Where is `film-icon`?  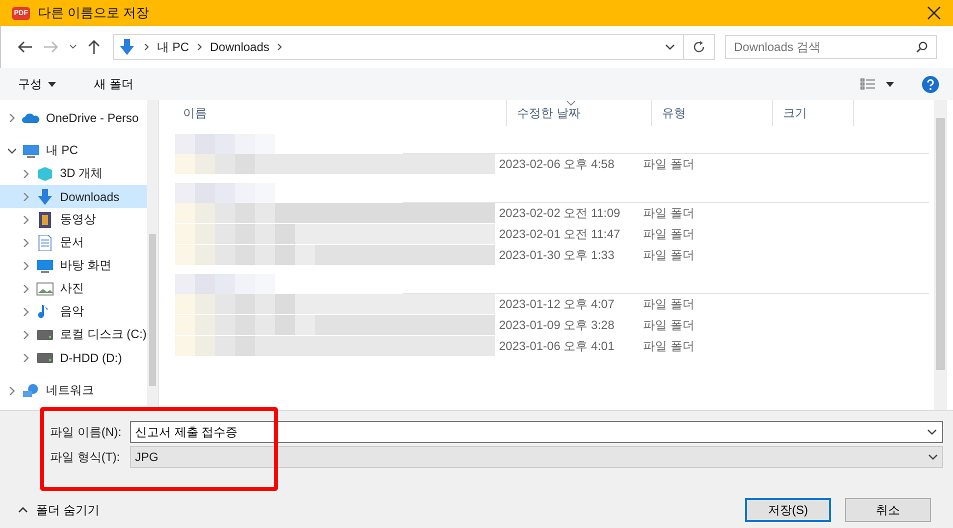 film-icon is located at coordinates (45, 220).